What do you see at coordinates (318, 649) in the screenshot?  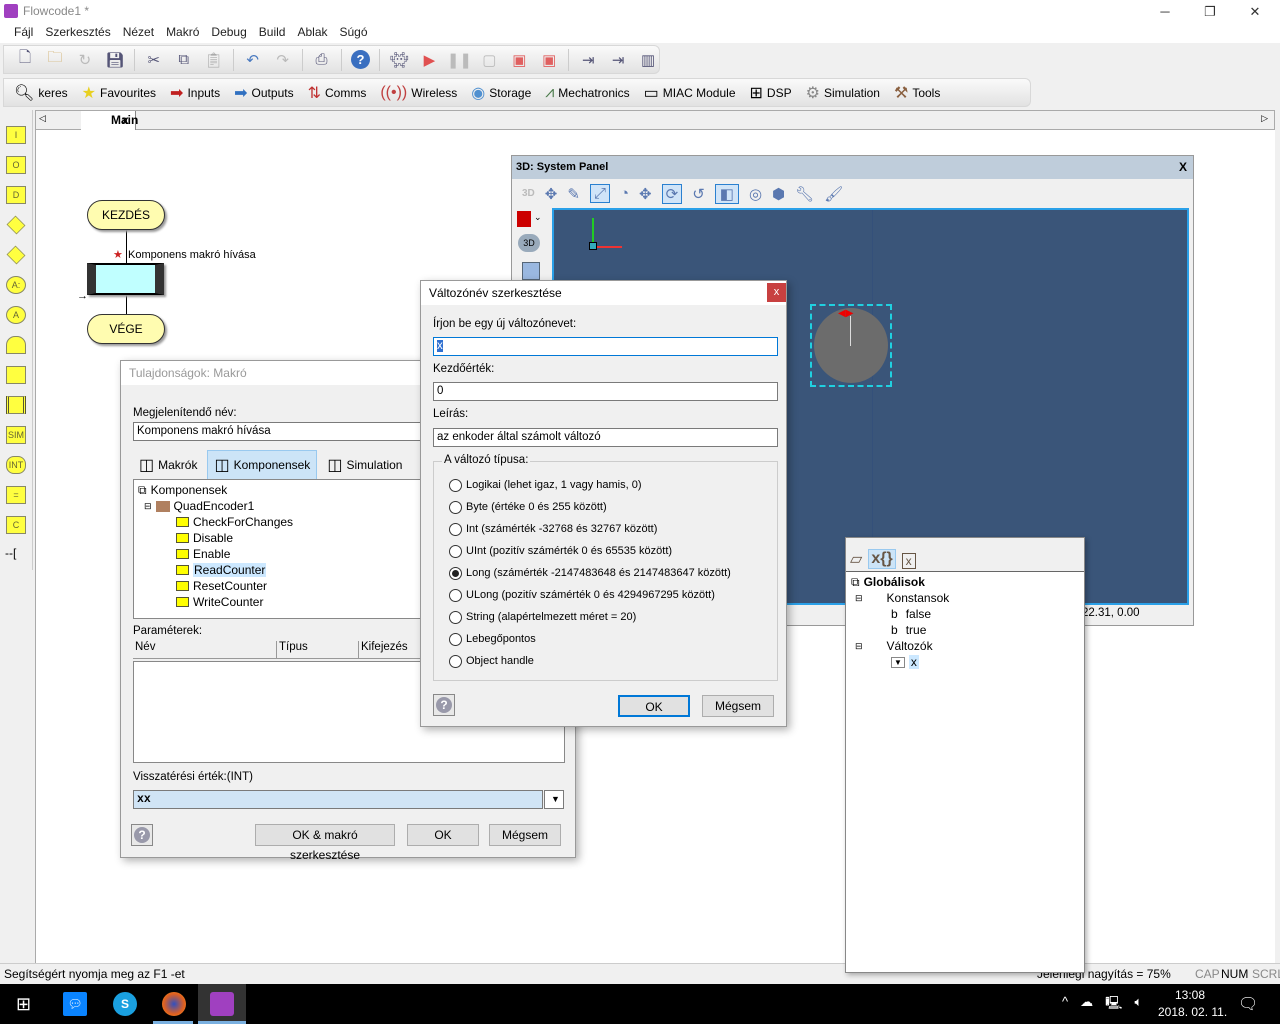 I see `column-type: Típus` at bounding box center [318, 649].